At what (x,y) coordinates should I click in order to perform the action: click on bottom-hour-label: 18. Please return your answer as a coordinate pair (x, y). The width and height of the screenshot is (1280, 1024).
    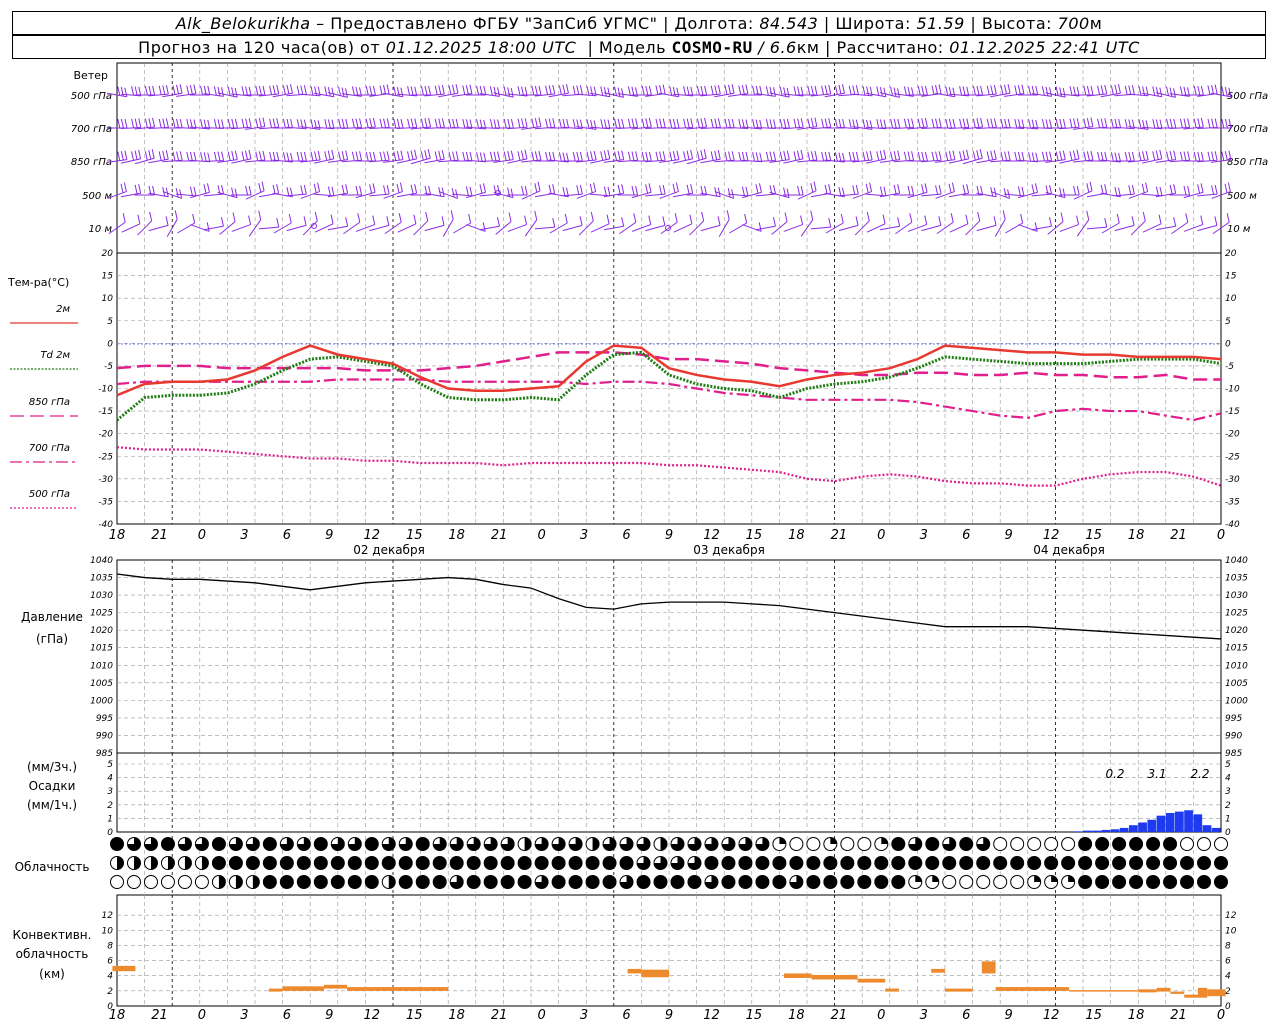
    Looking at the image, I should click on (117, 1015).